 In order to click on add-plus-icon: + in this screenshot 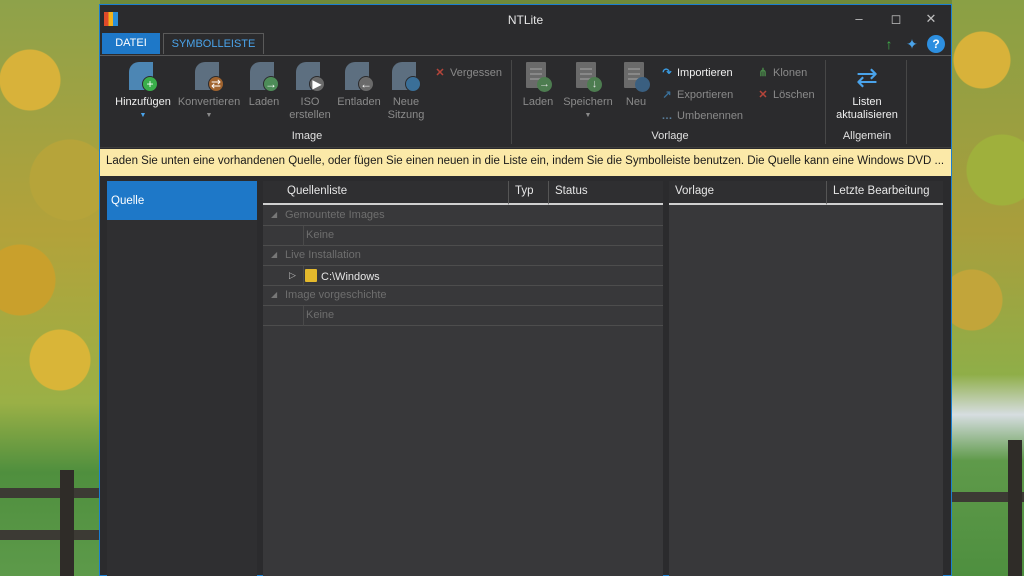, I will do `click(143, 77)`.